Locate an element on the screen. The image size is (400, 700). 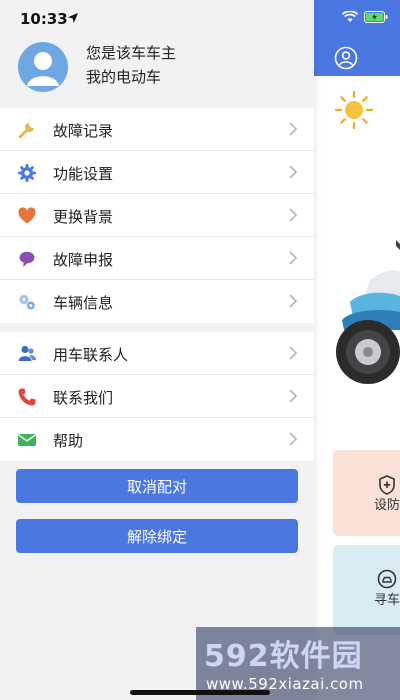
scooter-image is located at coordinates (368, 312).